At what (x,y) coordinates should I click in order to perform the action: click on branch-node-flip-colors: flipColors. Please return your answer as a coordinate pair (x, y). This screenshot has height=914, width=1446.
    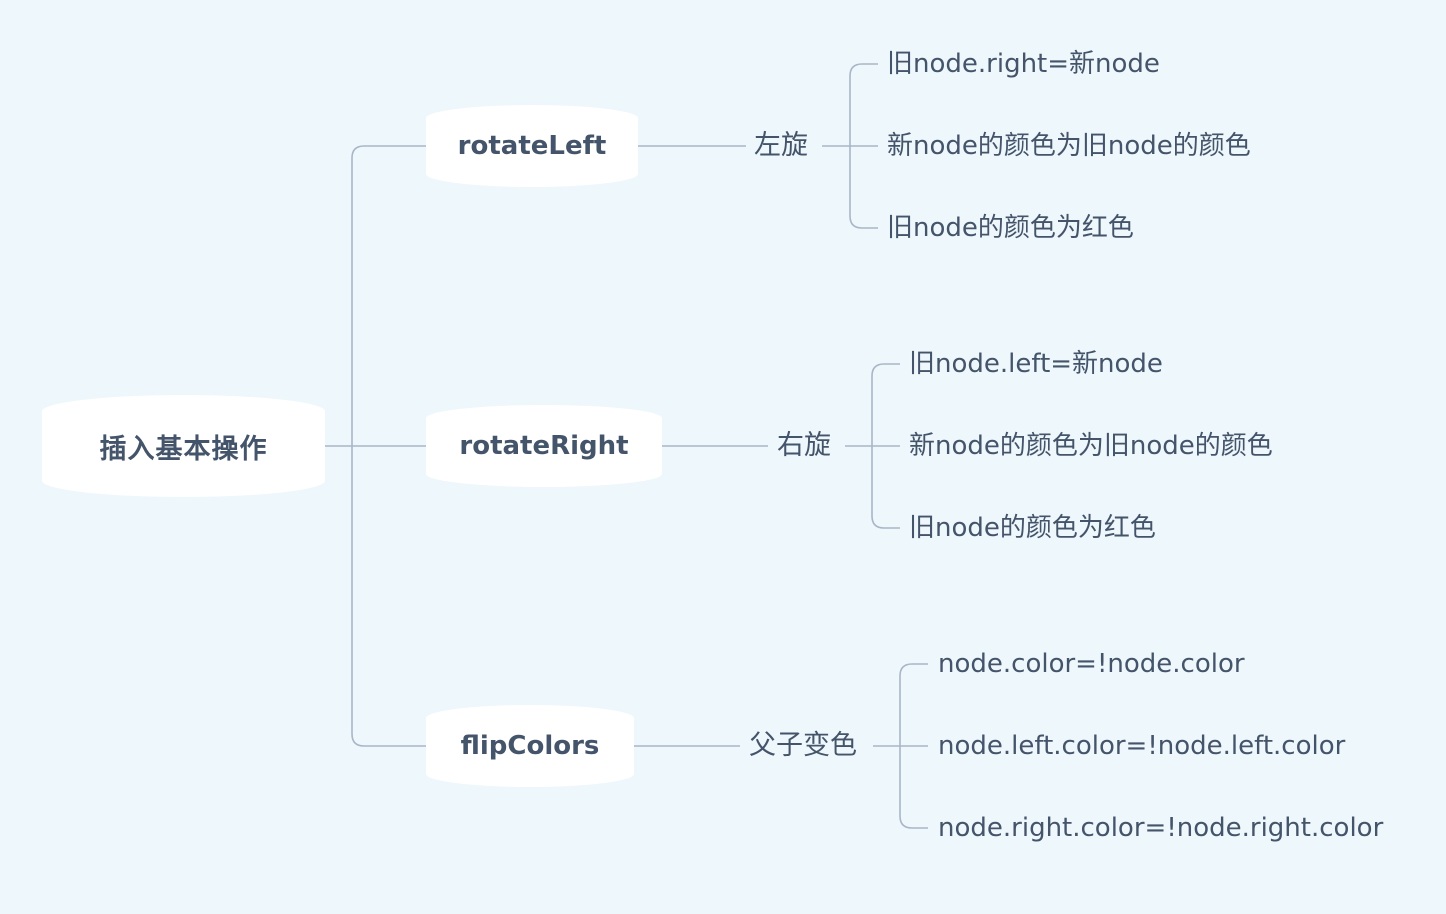
    Looking at the image, I should click on (530, 746).